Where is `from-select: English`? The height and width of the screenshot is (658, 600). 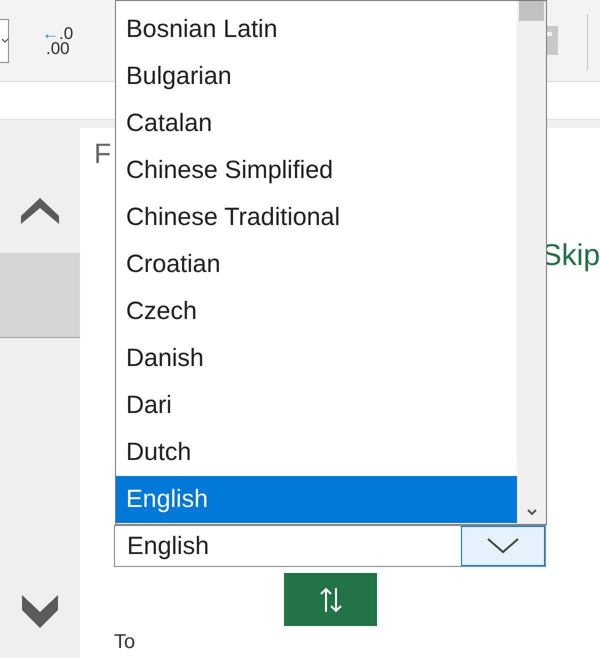
from-select: English is located at coordinates (330, 546).